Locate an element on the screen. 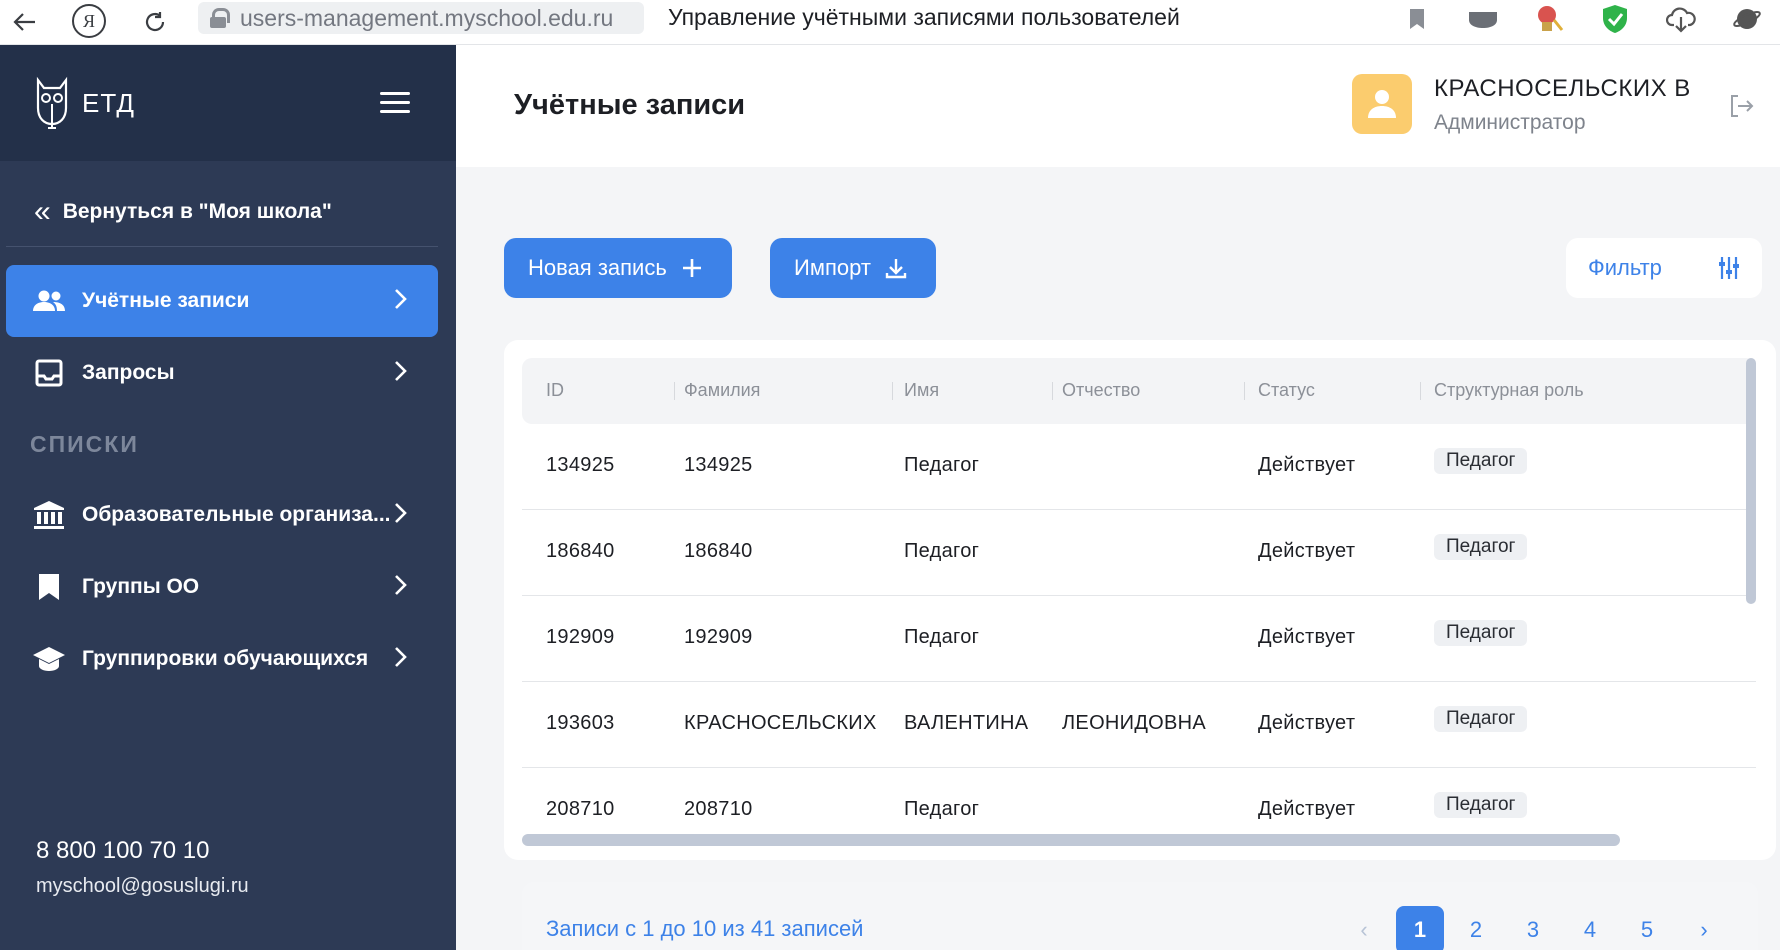 The width and height of the screenshot is (1780, 950). support-phone: 8 800 100 70 10 is located at coordinates (123, 851).